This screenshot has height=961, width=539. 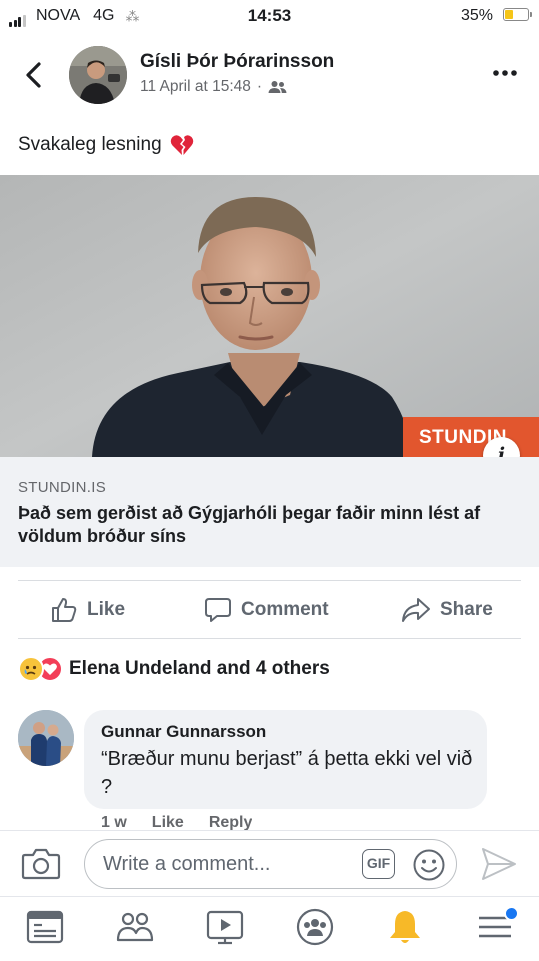 I want to click on camera-icon, so click(x=41, y=863).